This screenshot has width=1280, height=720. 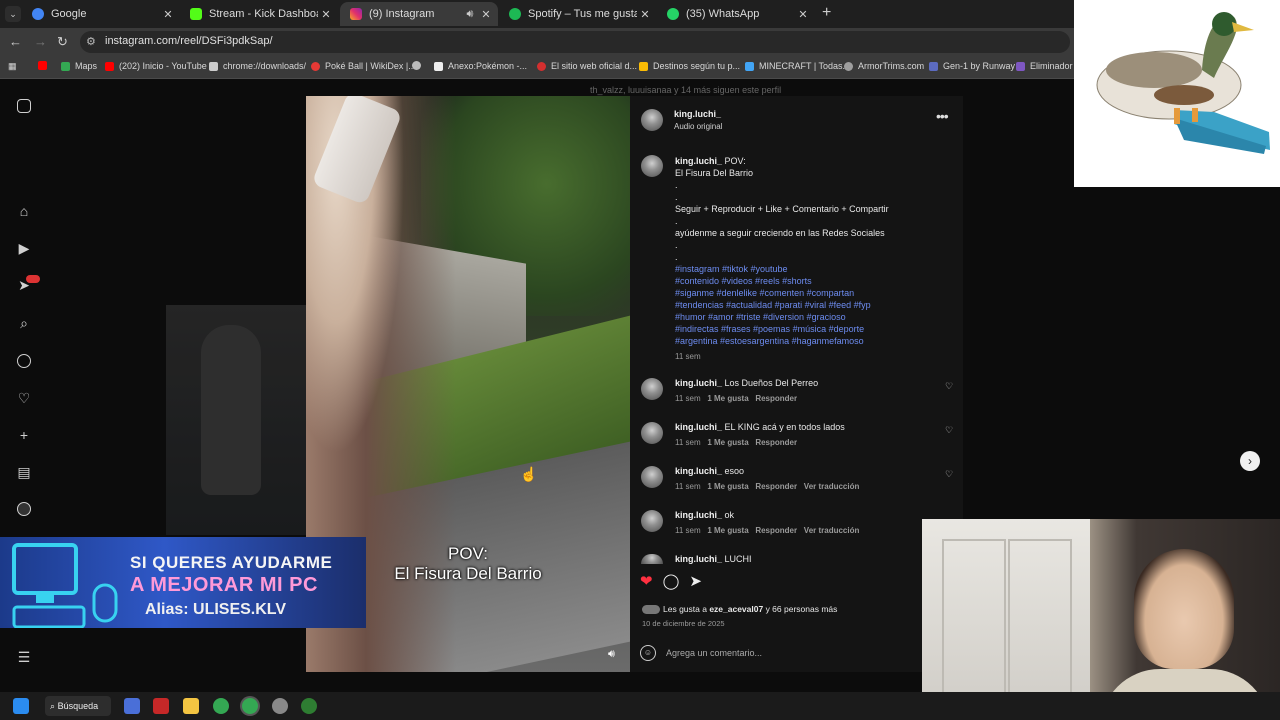 I want to click on file-explorer-icon, so click(x=191, y=706).